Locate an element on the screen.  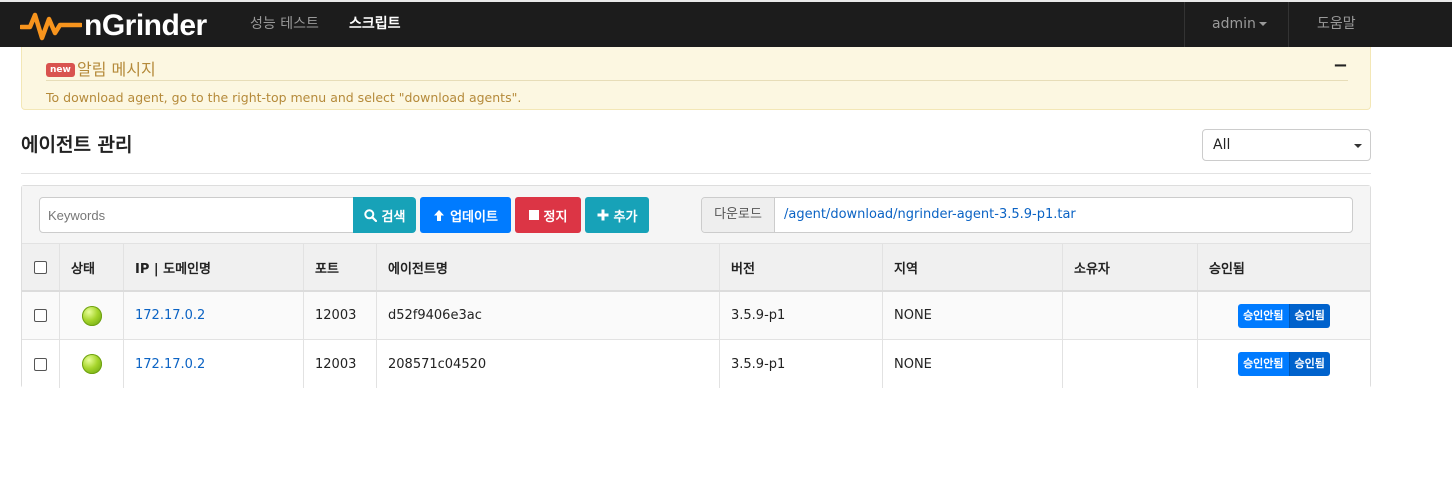
add-button-label: 추가 is located at coordinates (625, 217).